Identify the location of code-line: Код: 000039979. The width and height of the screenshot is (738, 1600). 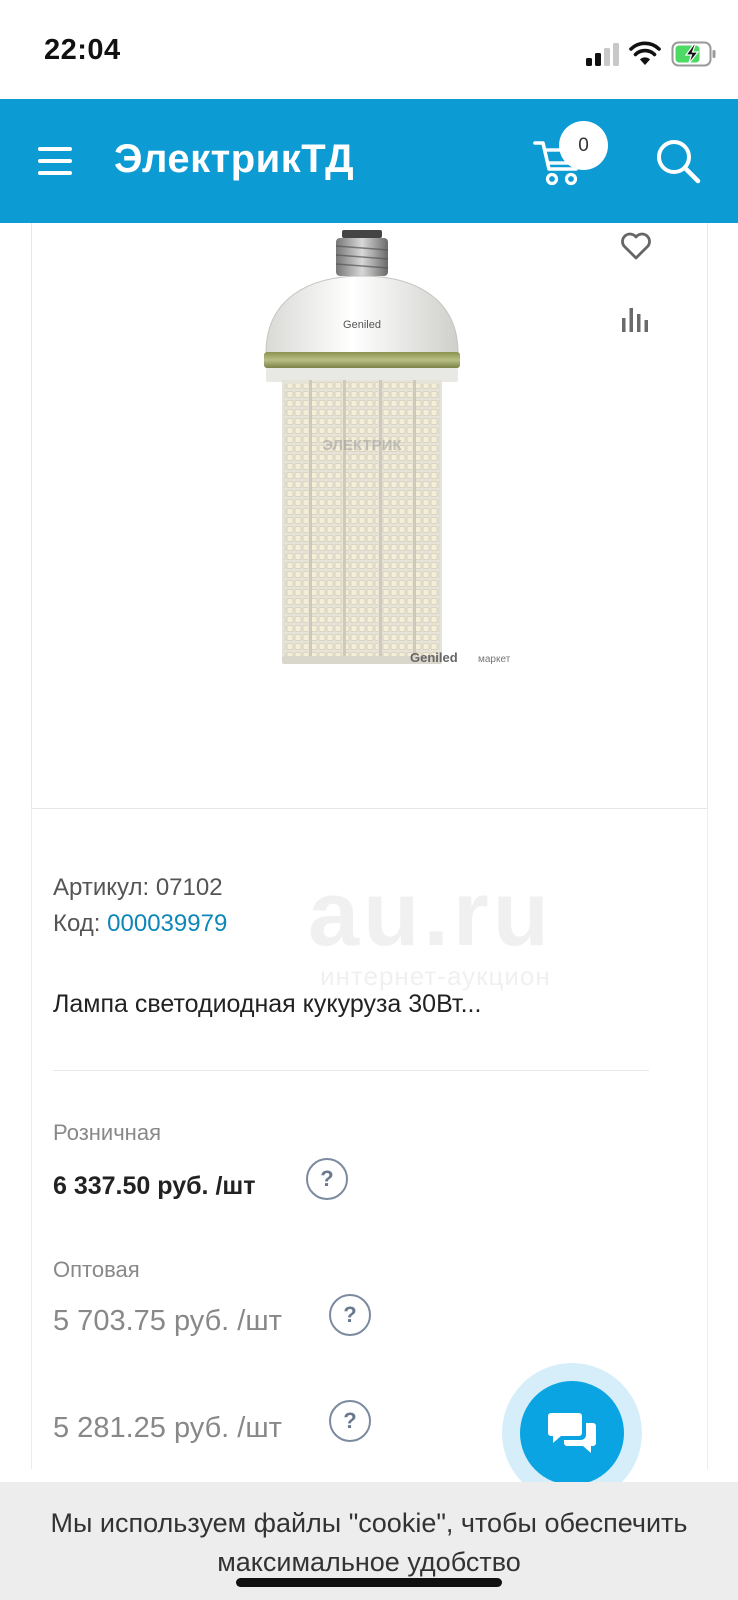
(140, 924).